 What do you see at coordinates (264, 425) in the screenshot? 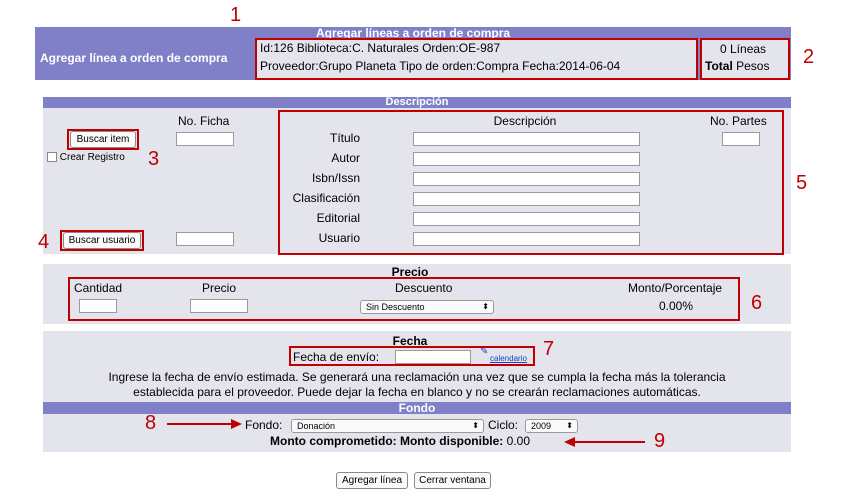
I see `fondo-label: Fondo:` at bounding box center [264, 425].